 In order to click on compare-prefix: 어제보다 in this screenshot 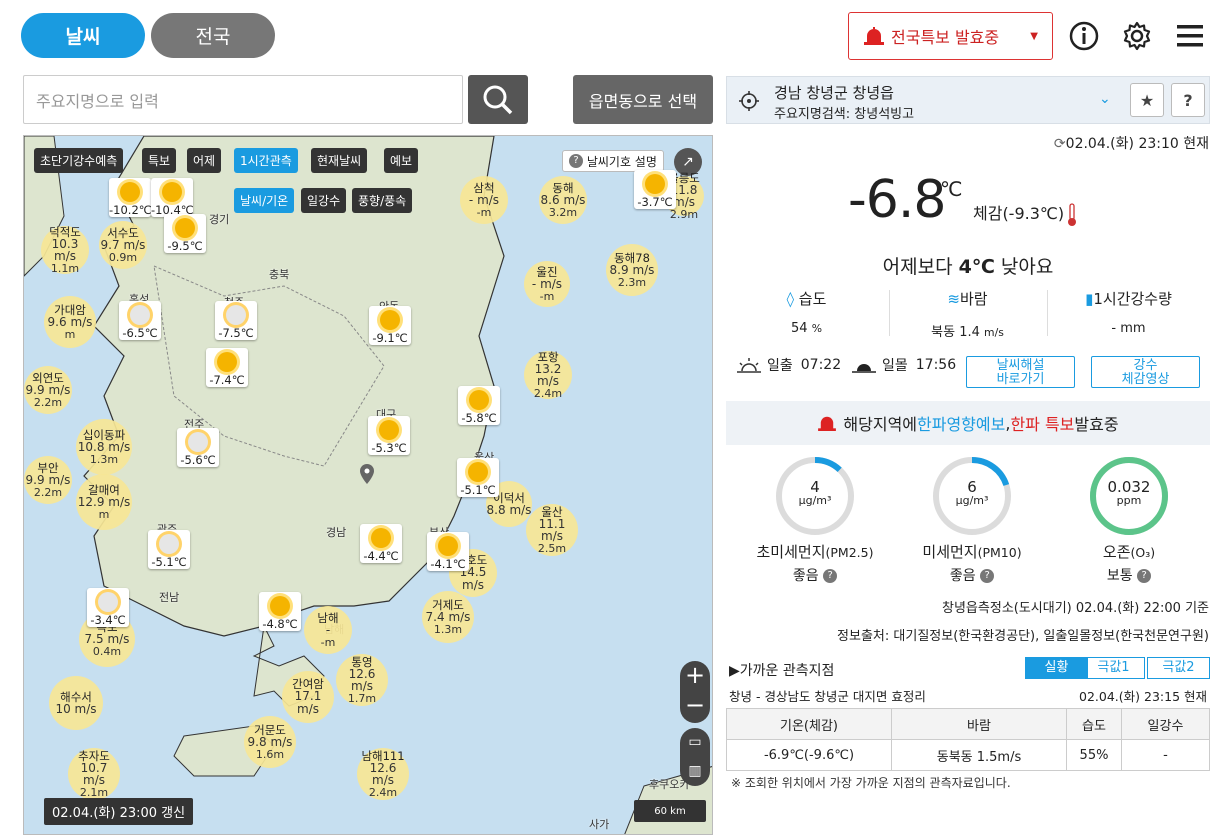, I will do `click(920, 267)`.